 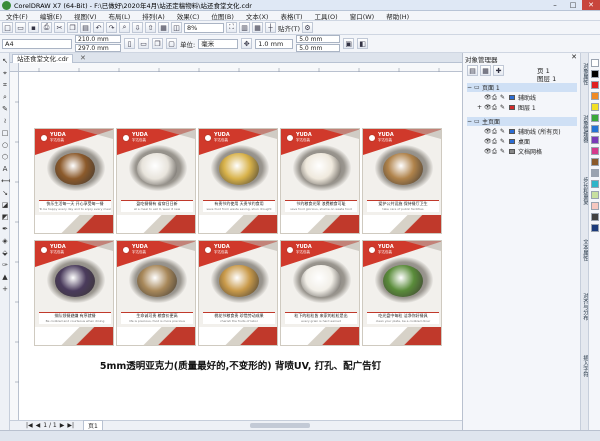 I want to click on options-gear-icon: ⚙, so click(x=308, y=27).